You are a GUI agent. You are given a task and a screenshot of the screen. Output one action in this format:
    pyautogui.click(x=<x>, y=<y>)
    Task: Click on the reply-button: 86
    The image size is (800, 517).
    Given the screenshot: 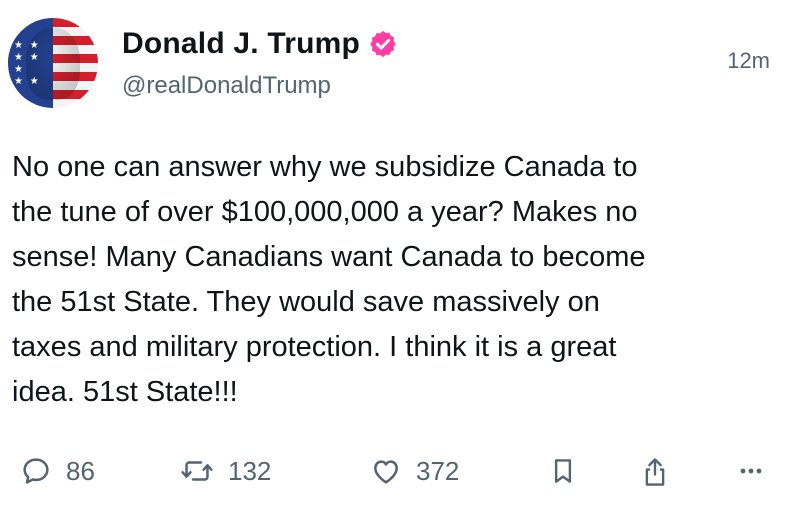 What is the action you would take?
    pyautogui.click(x=57, y=471)
    